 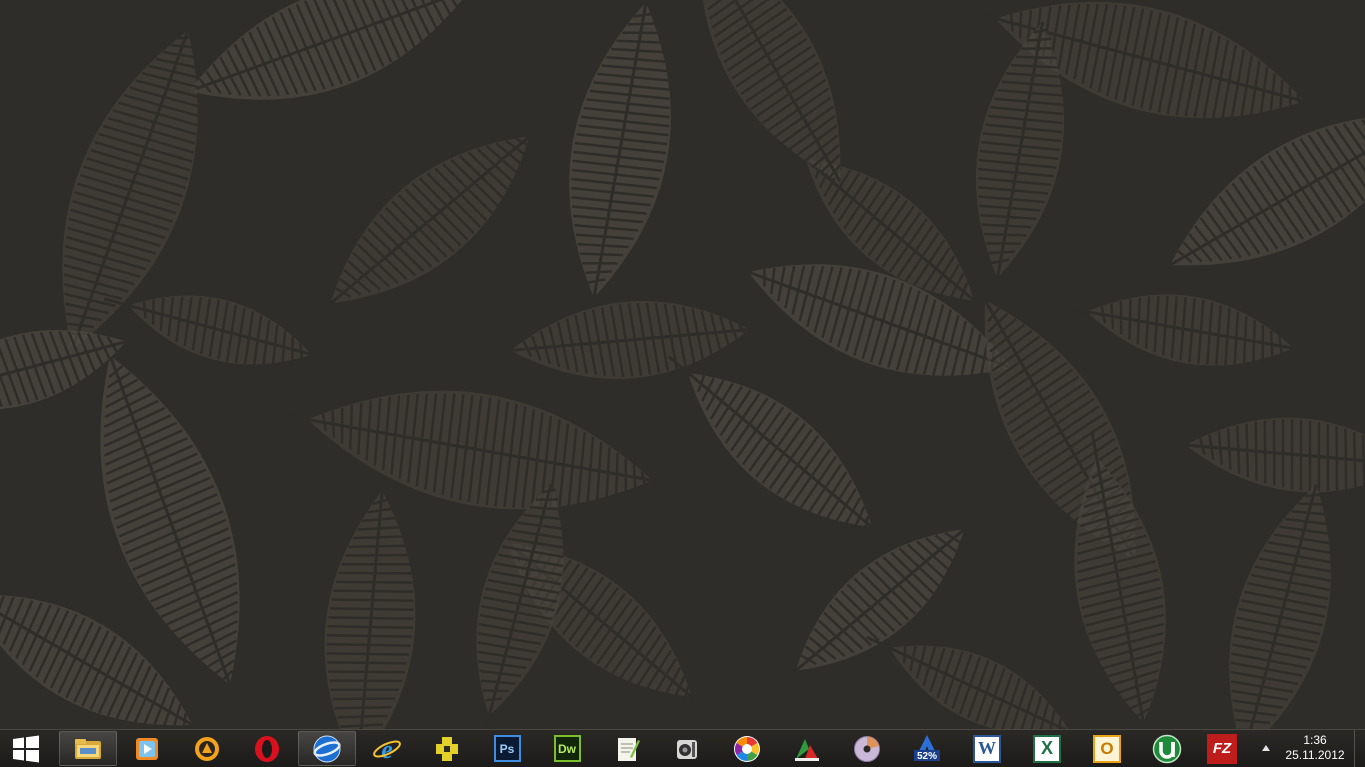 I want to click on taskbar-app-yellow, so click(x=447, y=748).